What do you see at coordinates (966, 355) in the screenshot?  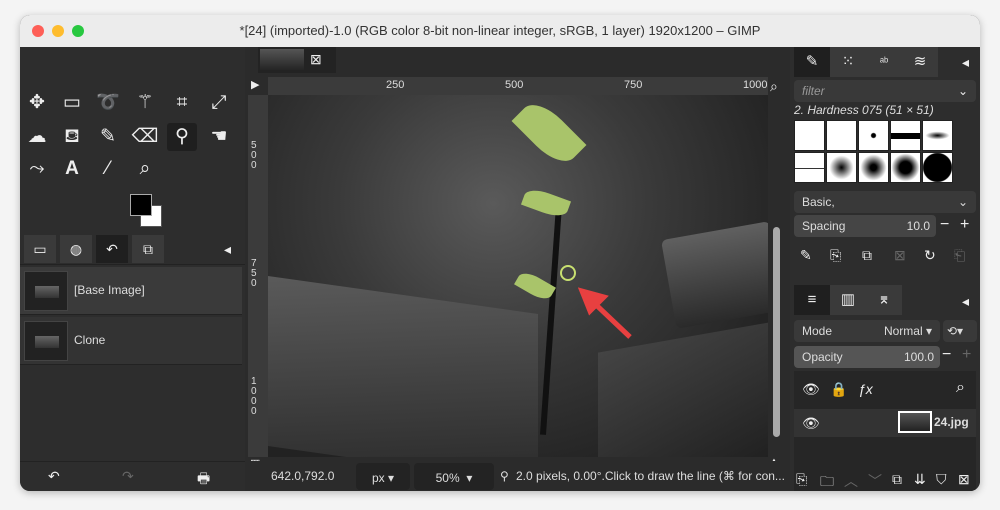 I see `opacity-increase-button: +` at bounding box center [966, 355].